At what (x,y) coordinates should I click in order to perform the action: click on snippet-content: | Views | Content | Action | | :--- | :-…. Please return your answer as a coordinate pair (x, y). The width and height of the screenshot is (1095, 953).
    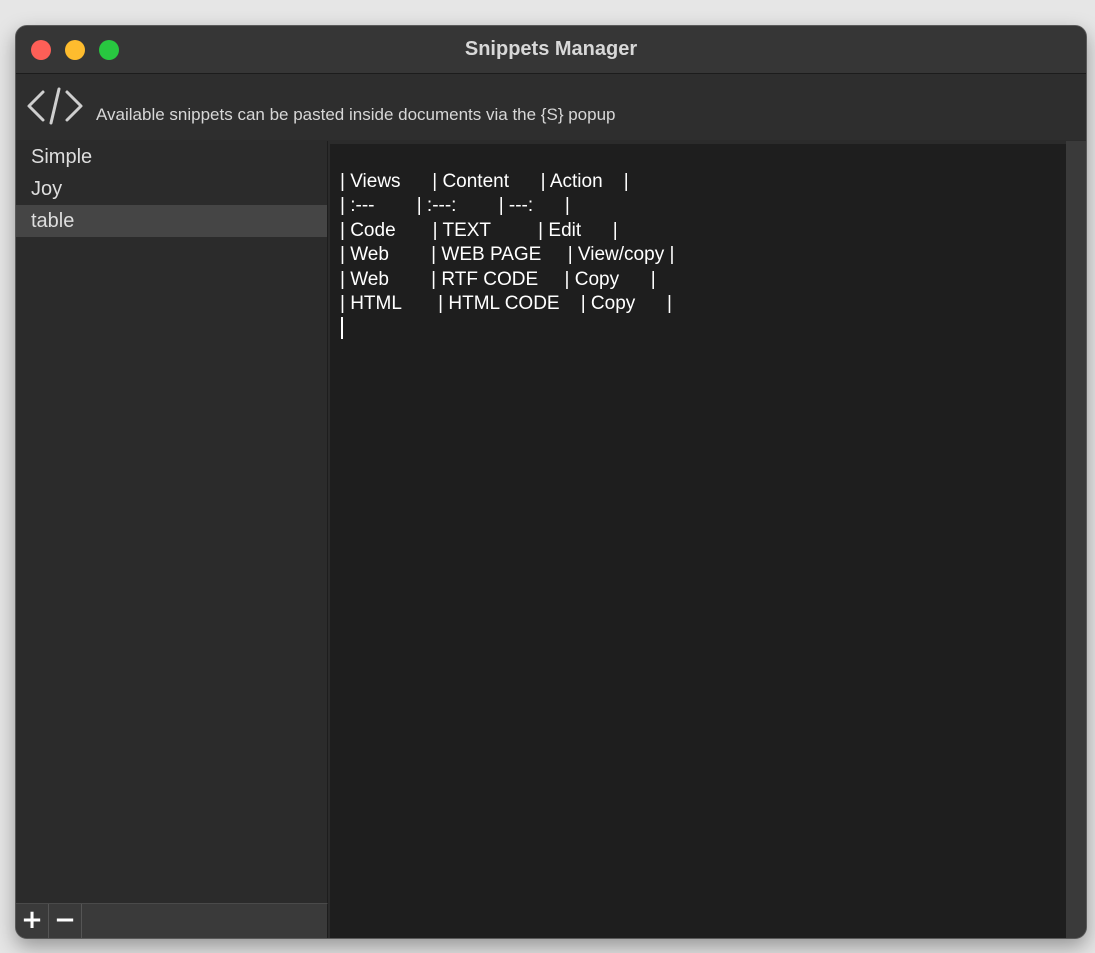
    Looking at the image, I should click on (507, 243).